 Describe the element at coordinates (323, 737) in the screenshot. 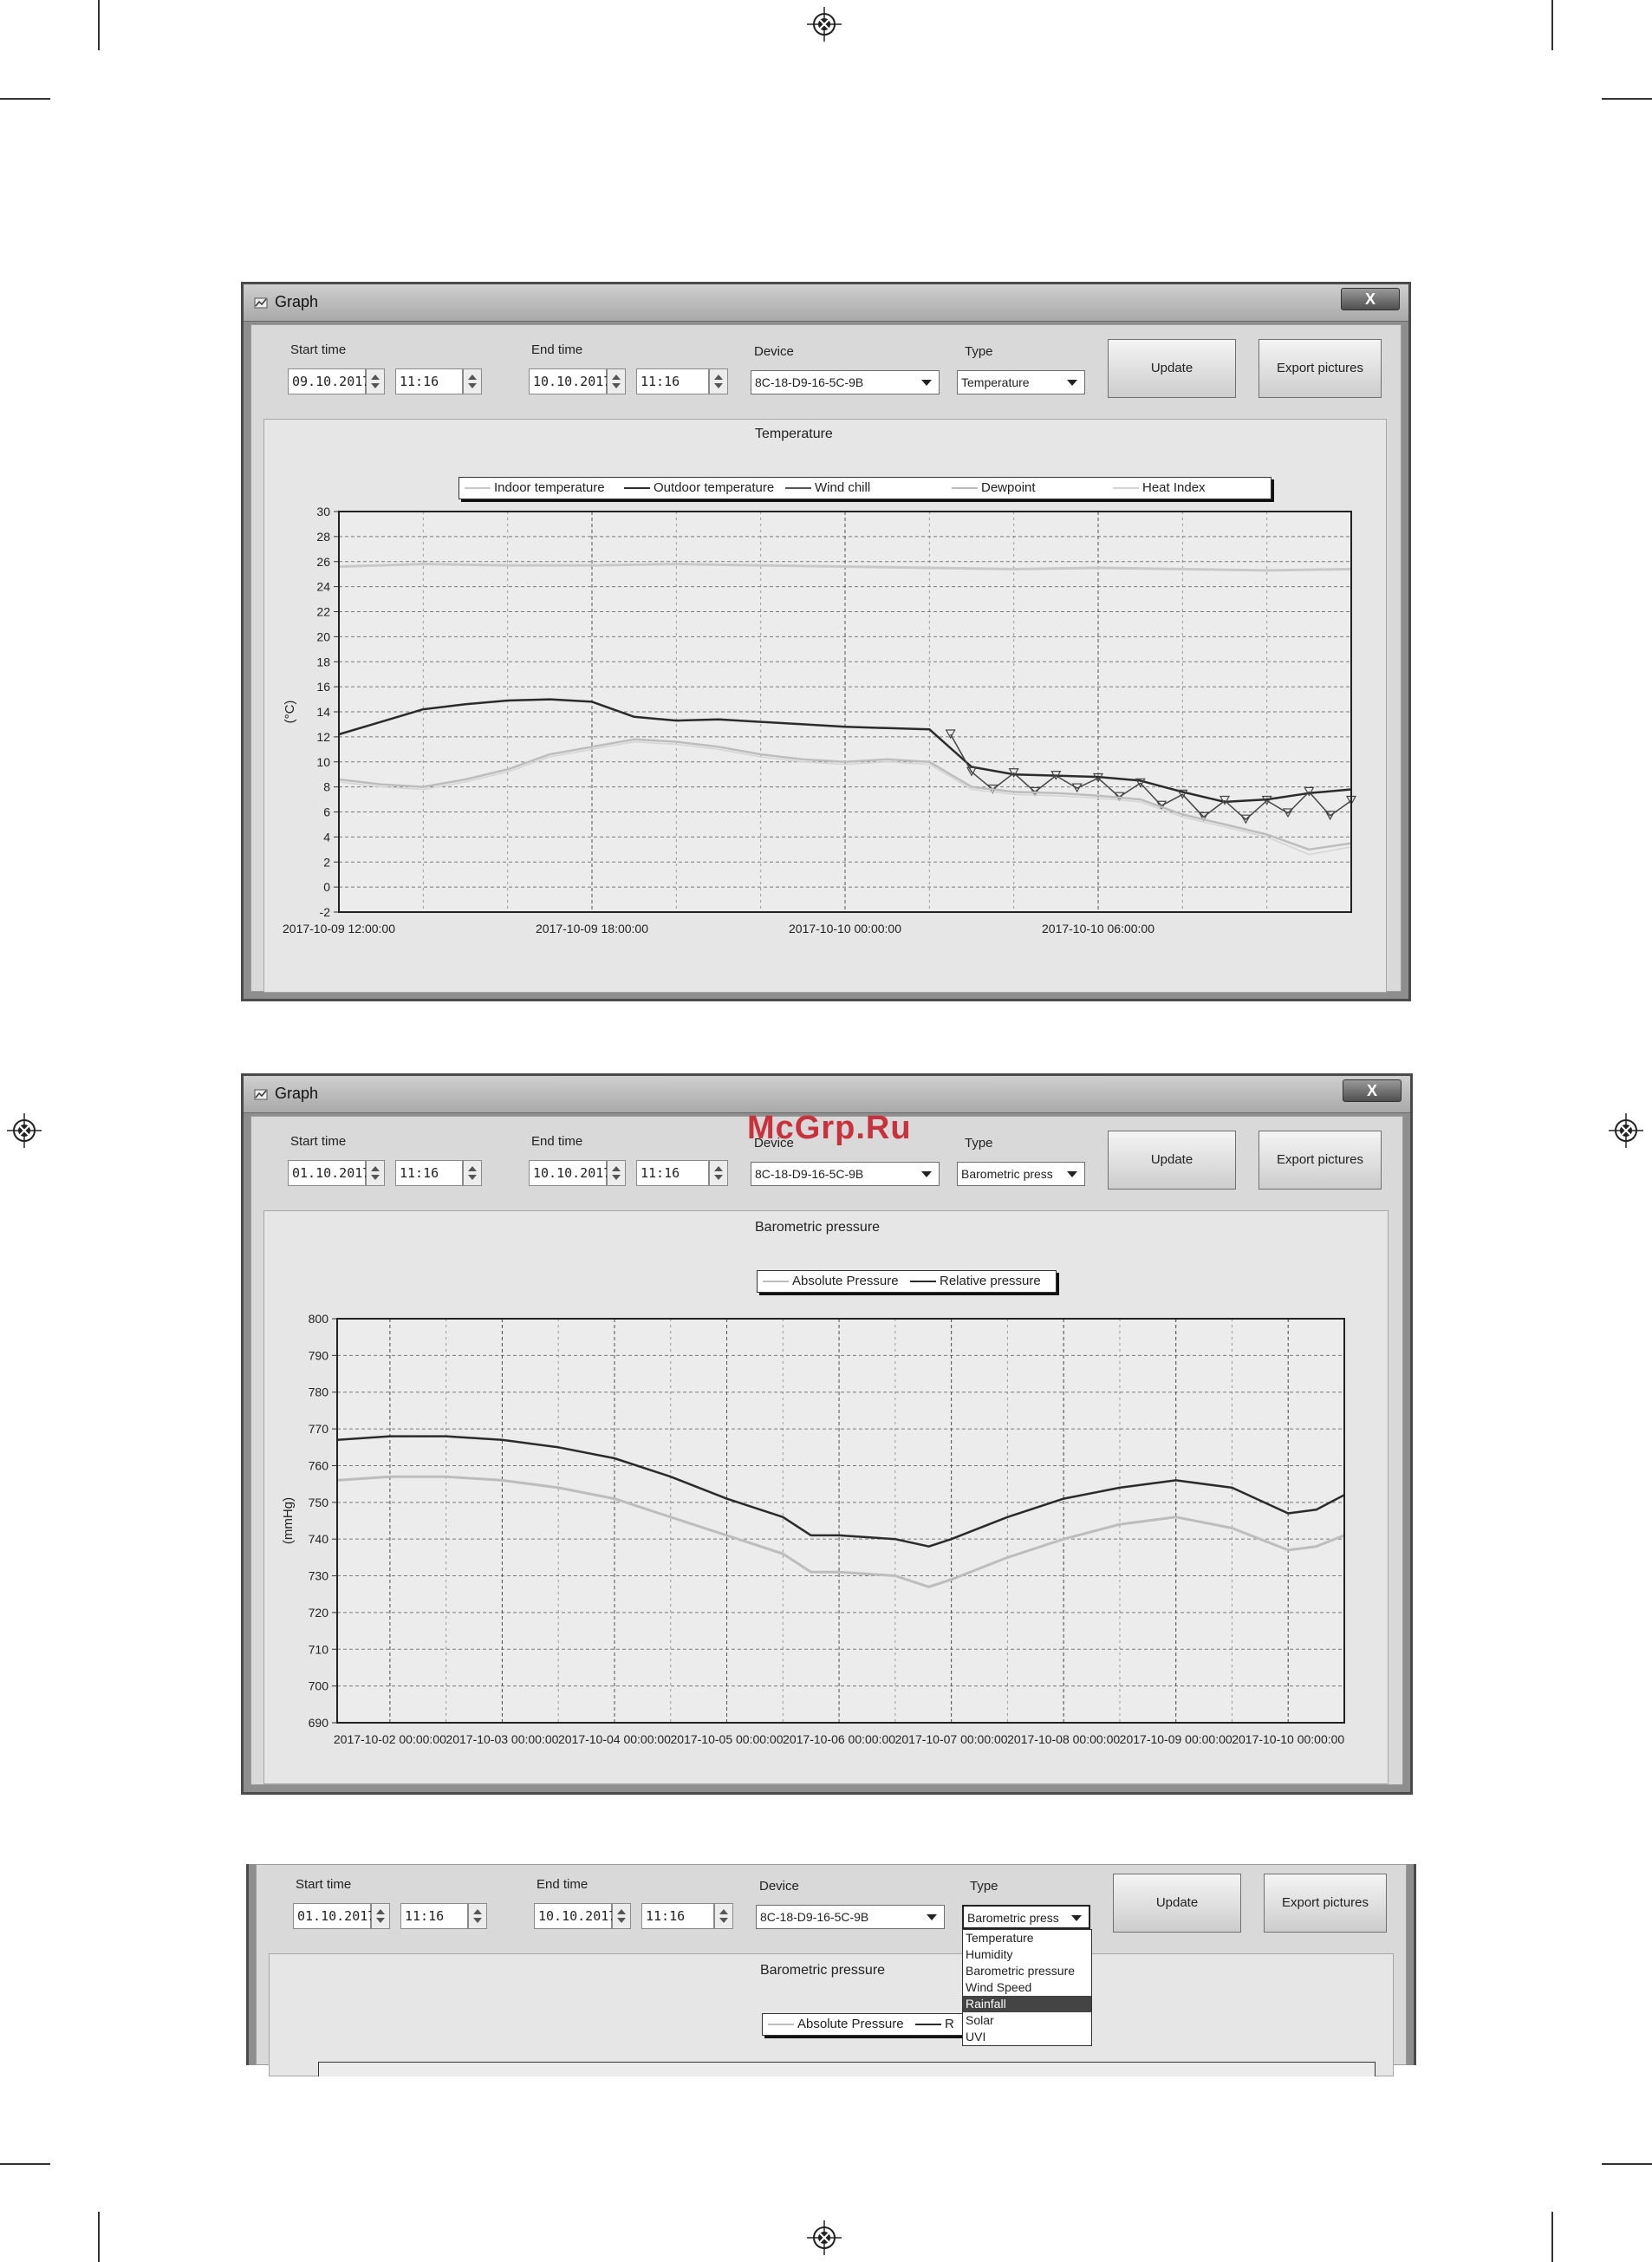

I see `y-tick-label: 12` at that location.